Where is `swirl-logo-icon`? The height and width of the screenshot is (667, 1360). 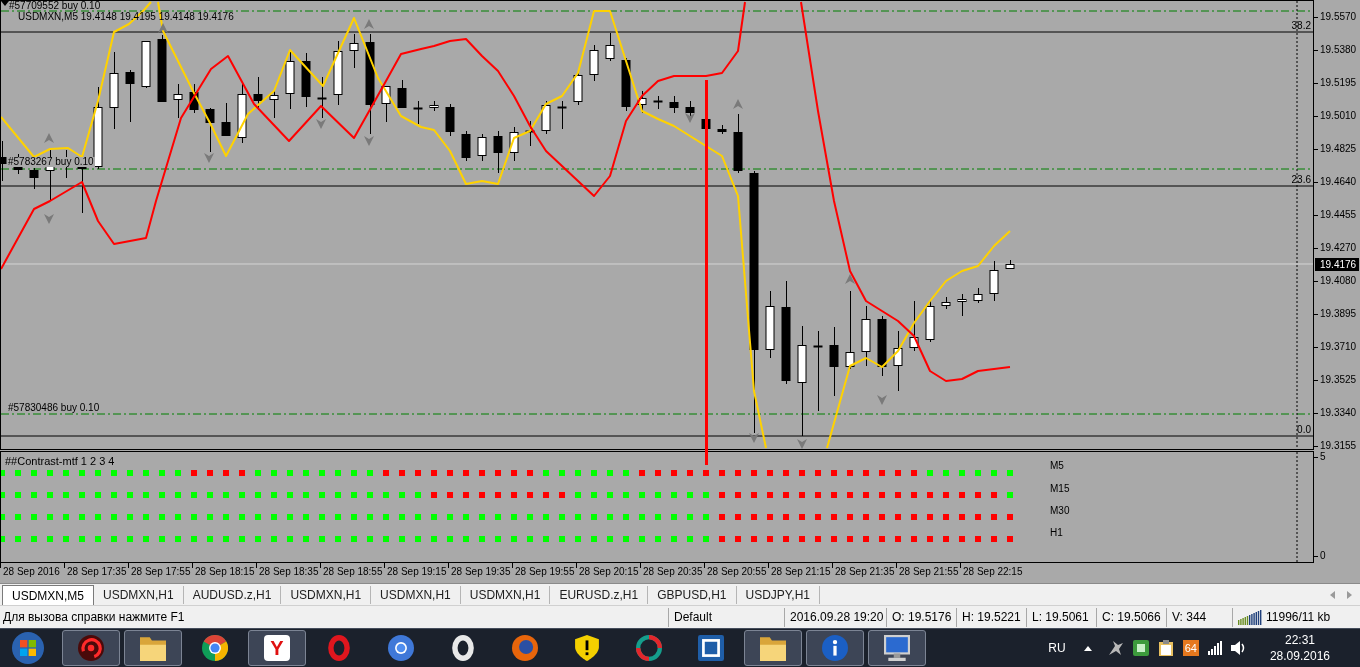
swirl-logo-icon is located at coordinates (91, 648).